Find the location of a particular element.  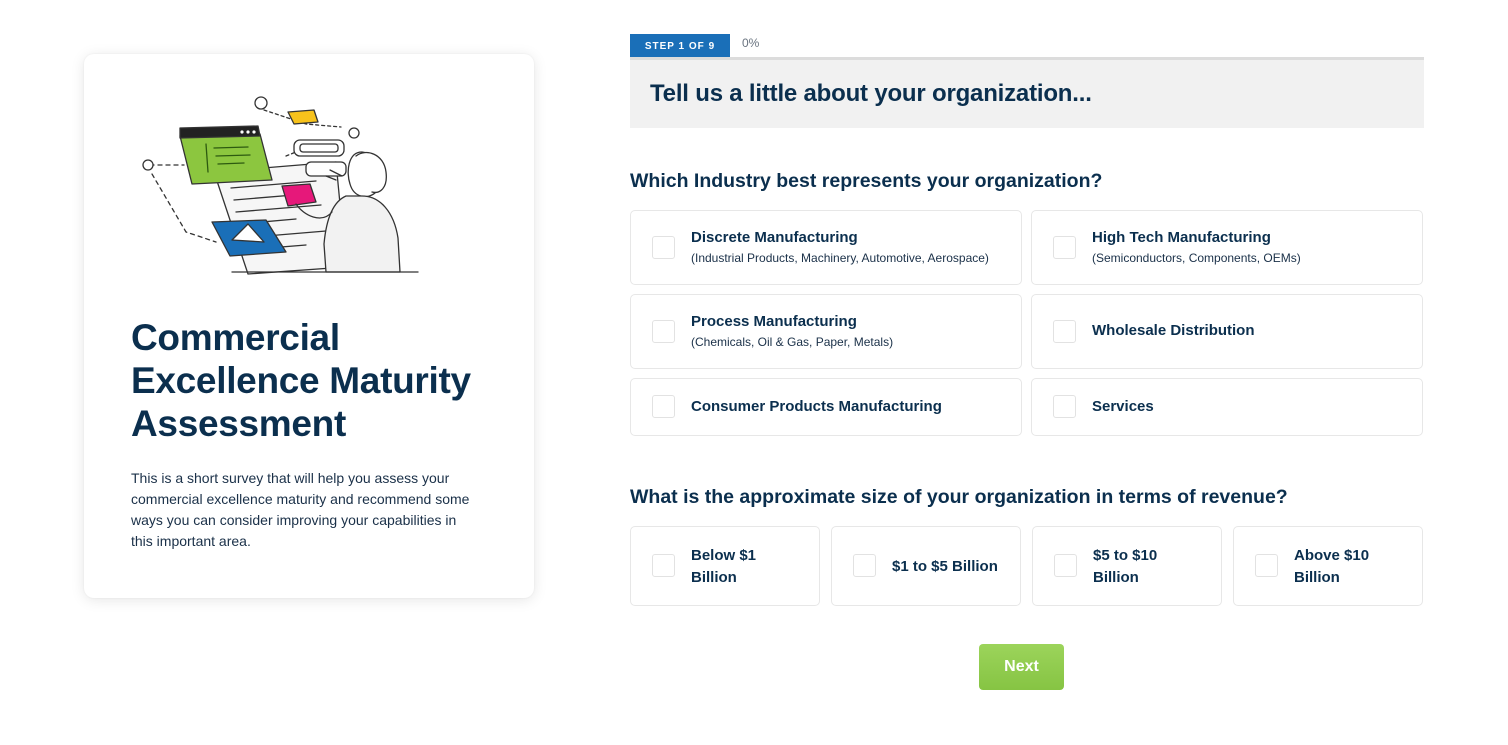

option-below-1-billion: Below $1 Billion is located at coordinates (725, 566).